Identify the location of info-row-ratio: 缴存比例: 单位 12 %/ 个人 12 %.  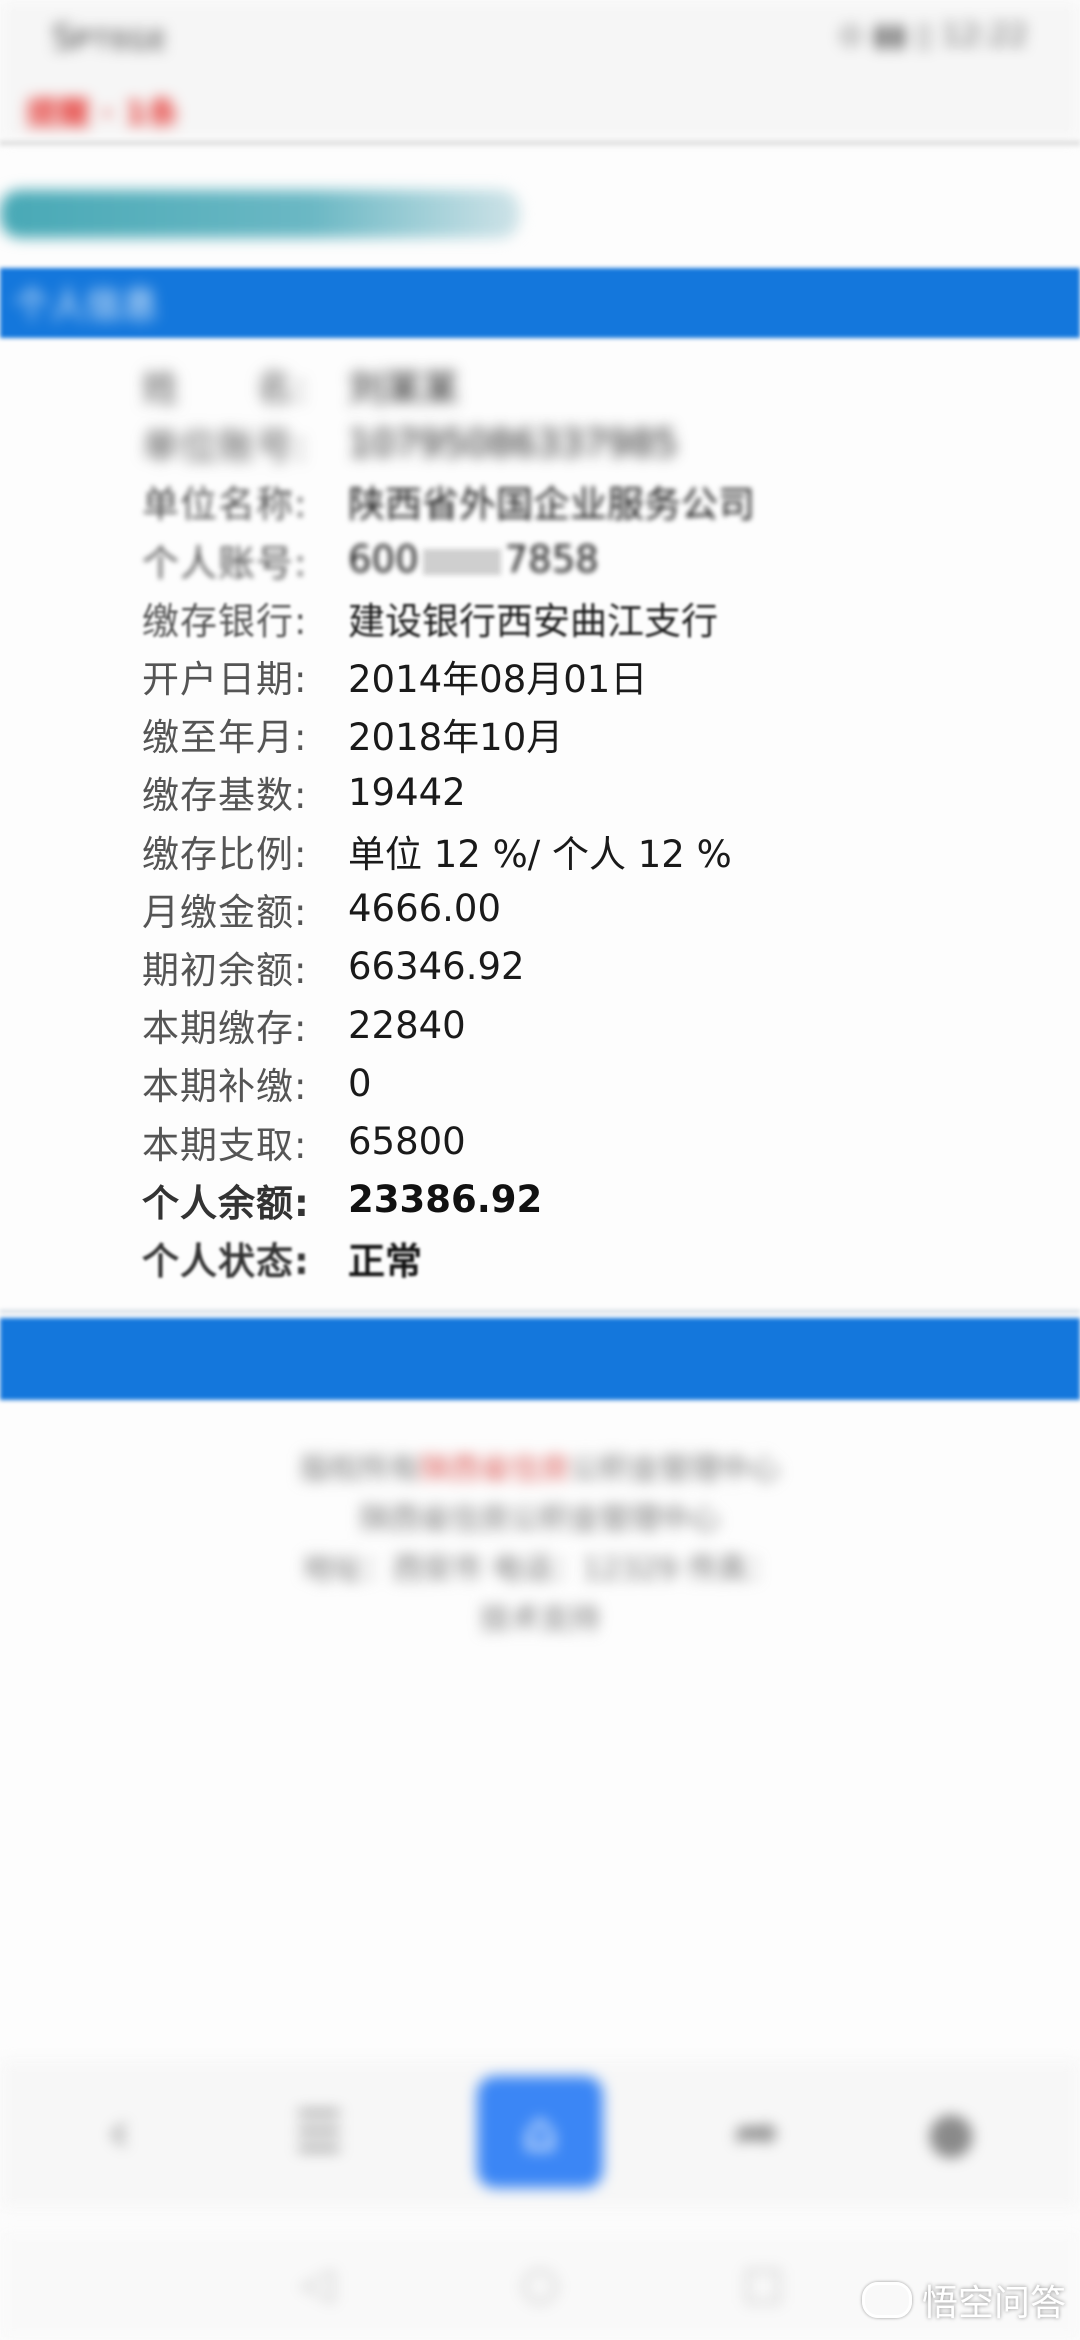
(448, 851).